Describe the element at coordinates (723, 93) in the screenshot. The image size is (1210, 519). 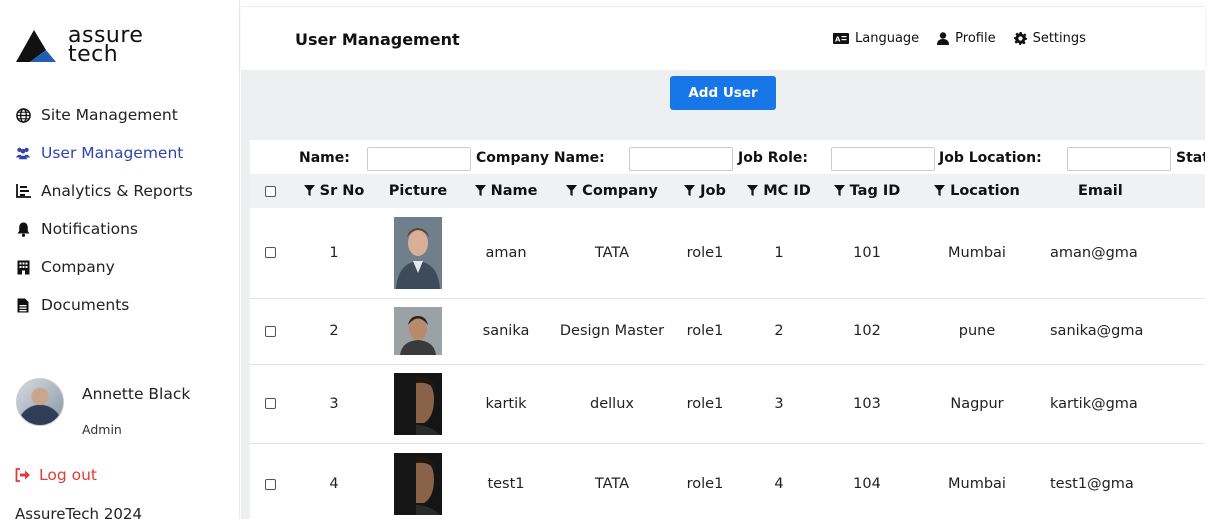
I see `add-user-button: Add User` at that location.